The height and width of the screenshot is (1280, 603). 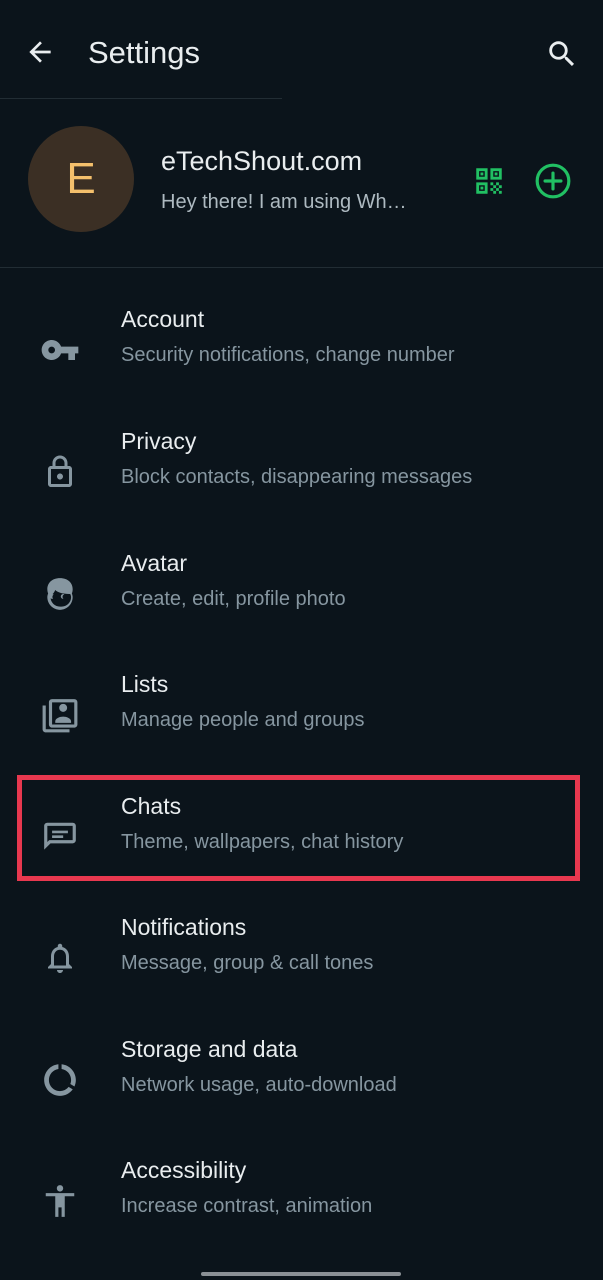 What do you see at coordinates (301, 267) in the screenshot?
I see `profile-divider` at bounding box center [301, 267].